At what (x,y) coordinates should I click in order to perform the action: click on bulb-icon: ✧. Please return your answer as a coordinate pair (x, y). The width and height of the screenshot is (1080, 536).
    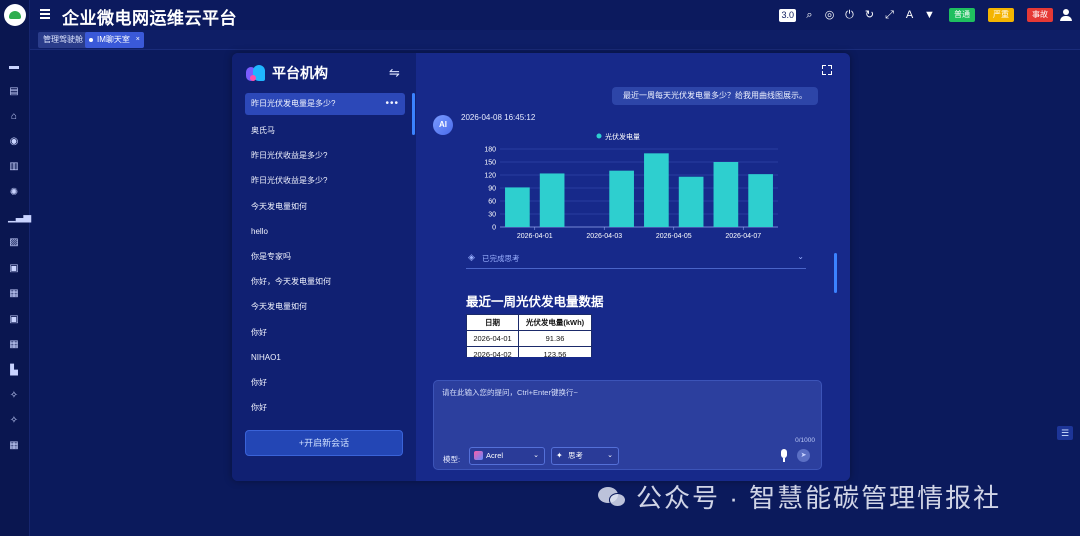
    Looking at the image, I should click on (14, 396).